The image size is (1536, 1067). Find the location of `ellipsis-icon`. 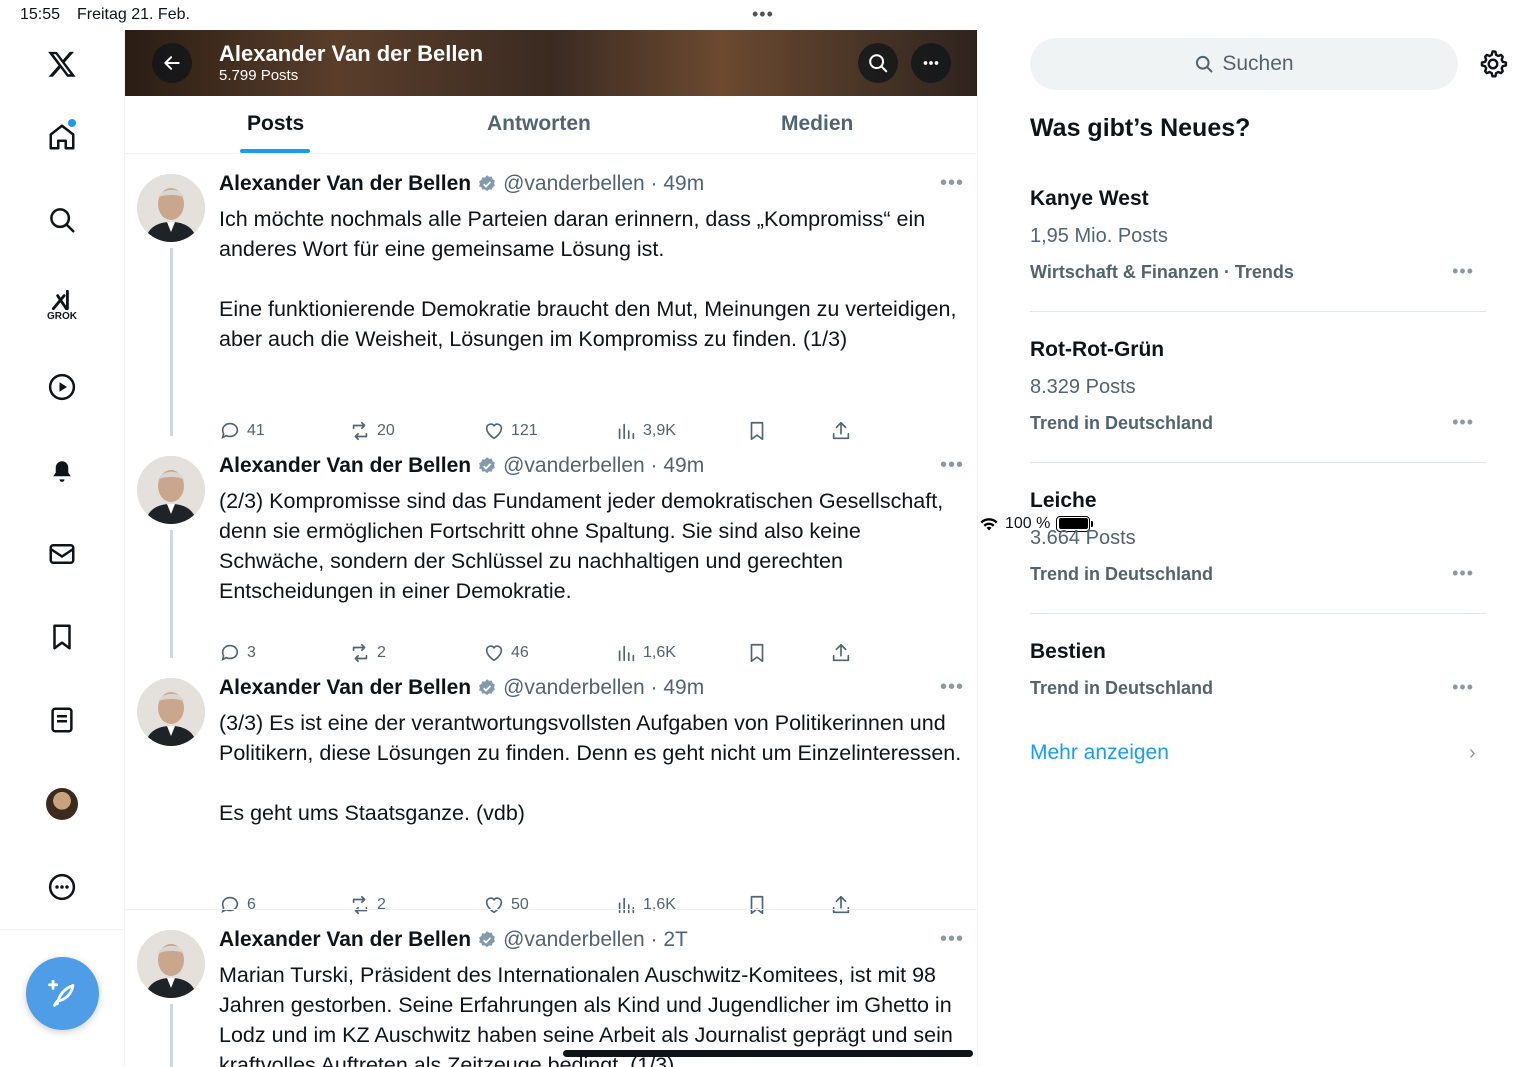

ellipsis-icon is located at coordinates (931, 63).